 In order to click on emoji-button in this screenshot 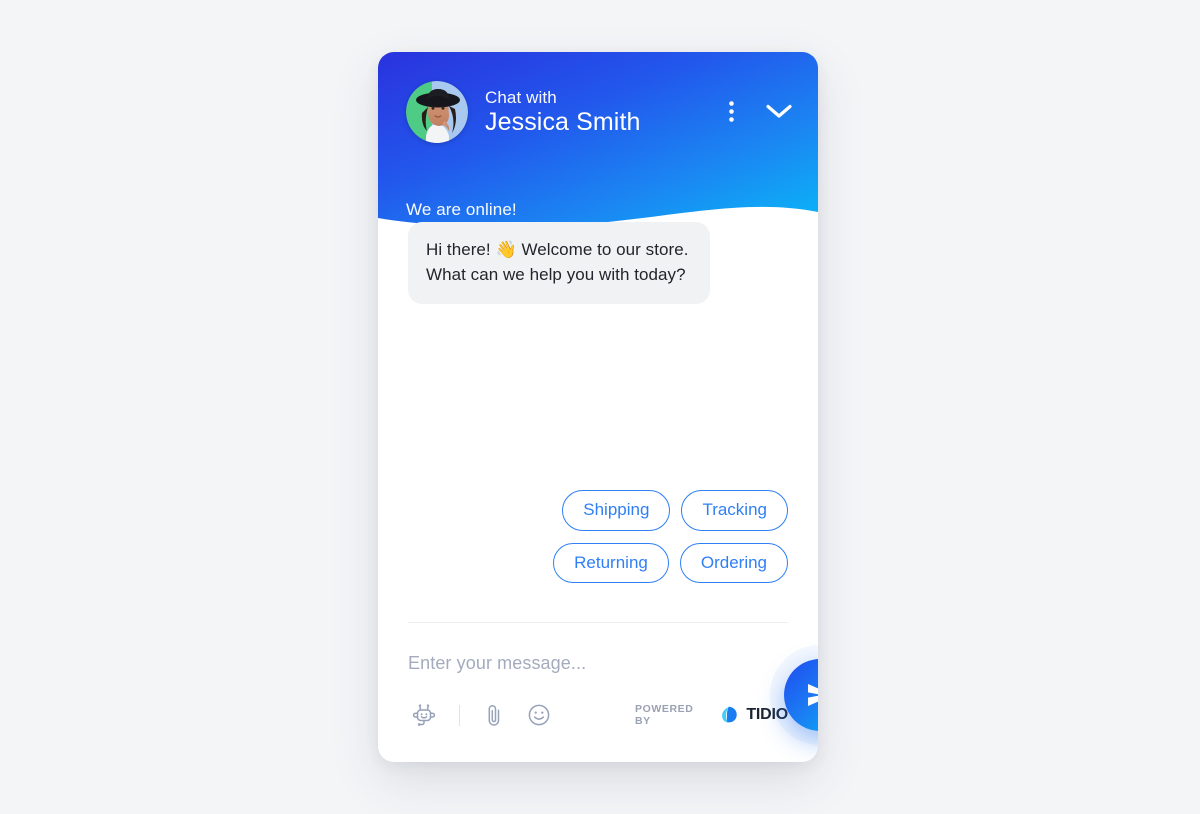, I will do `click(539, 715)`.